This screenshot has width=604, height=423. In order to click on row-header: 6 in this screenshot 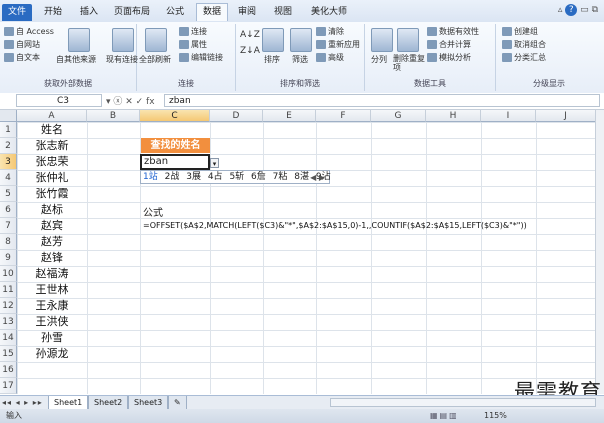, I will do `click(8, 210)`.